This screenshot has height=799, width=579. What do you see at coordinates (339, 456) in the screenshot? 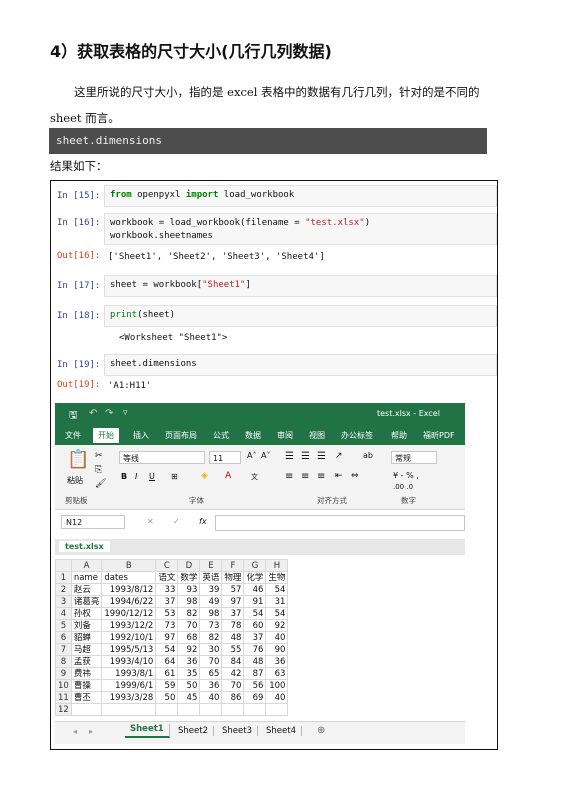
I see `orientation-icon: ↗` at bounding box center [339, 456].